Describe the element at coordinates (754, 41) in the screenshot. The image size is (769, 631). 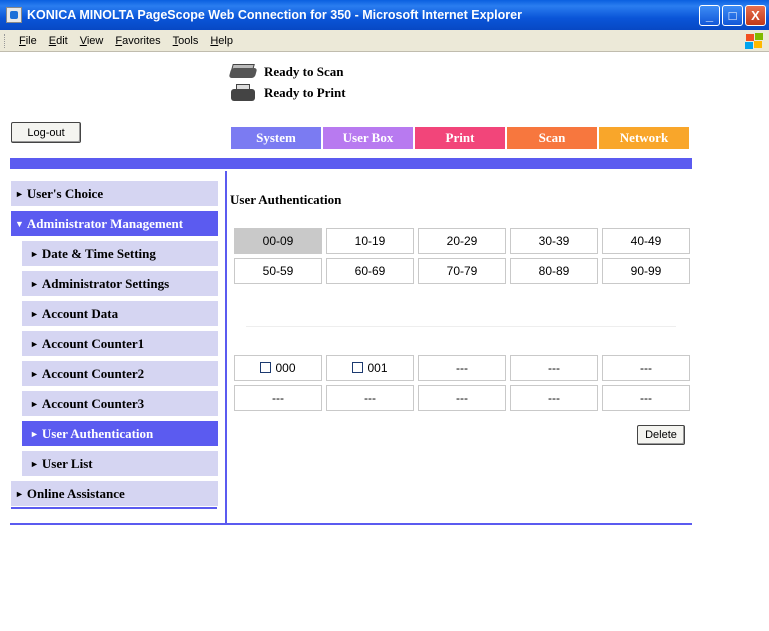
I see `windows-logo-icon` at that location.